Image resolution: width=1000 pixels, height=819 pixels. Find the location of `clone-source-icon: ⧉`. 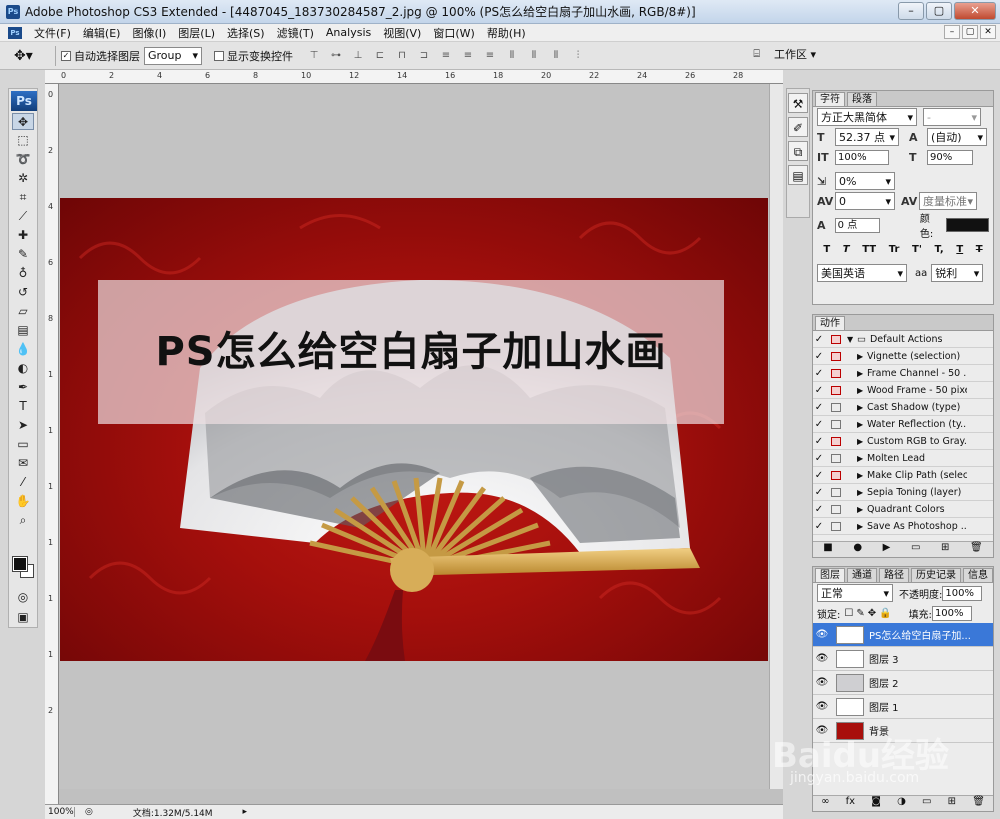

clone-source-icon: ⧉ is located at coordinates (798, 151).